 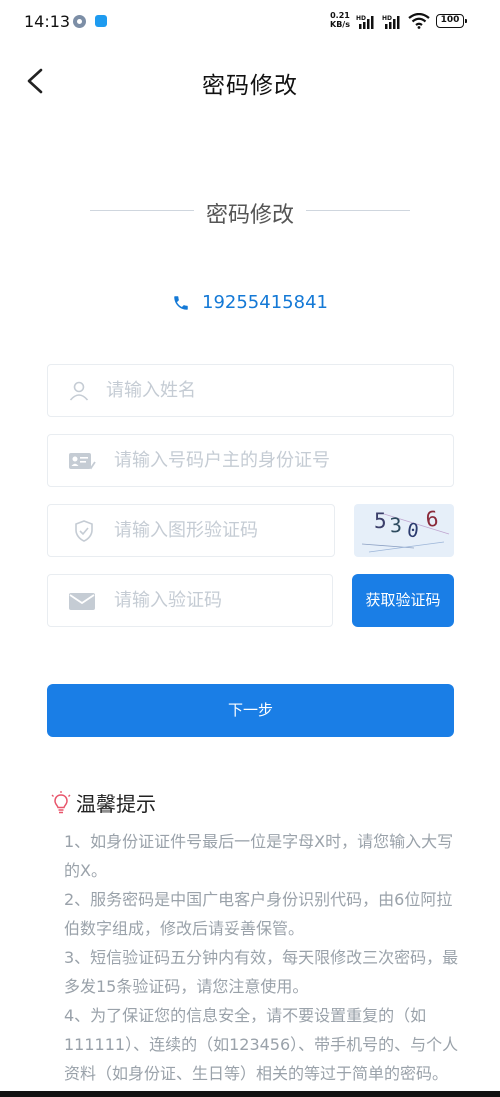 What do you see at coordinates (82, 601) in the screenshot?
I see `mail-icon` at bounding box center [82, 601].